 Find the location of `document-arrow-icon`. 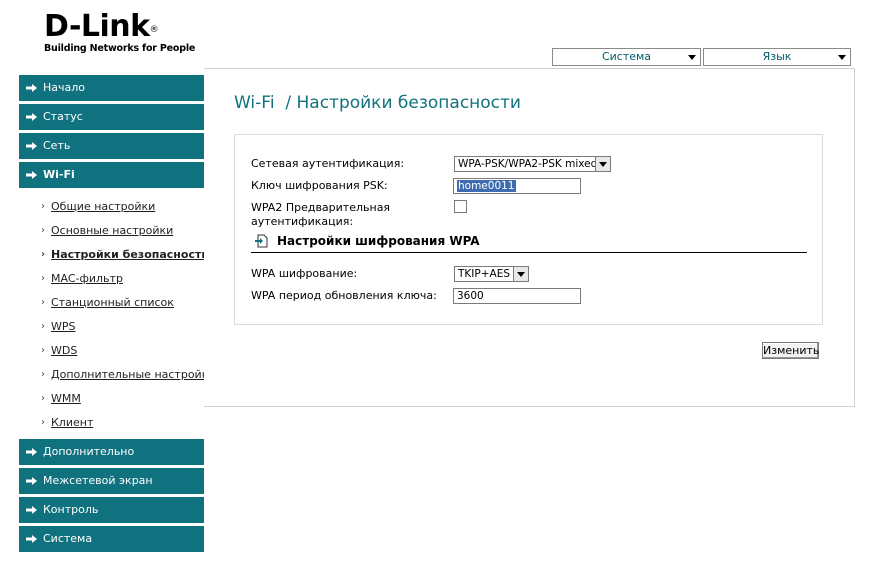

document-arrow-icon is located at coordinates (261, 241).